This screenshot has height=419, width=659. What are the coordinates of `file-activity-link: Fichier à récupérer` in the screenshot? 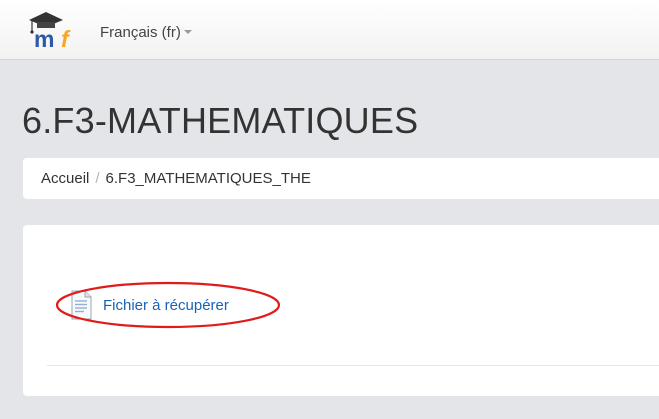 It's located at (166, 305).